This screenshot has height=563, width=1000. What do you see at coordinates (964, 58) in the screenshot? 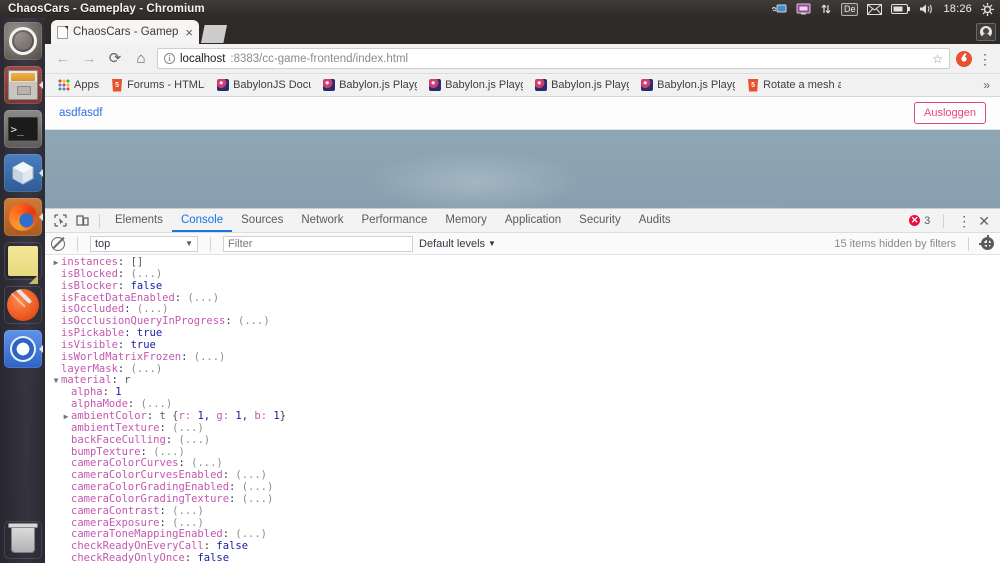
I see `extension-icon` at bounding box center [964, 58].